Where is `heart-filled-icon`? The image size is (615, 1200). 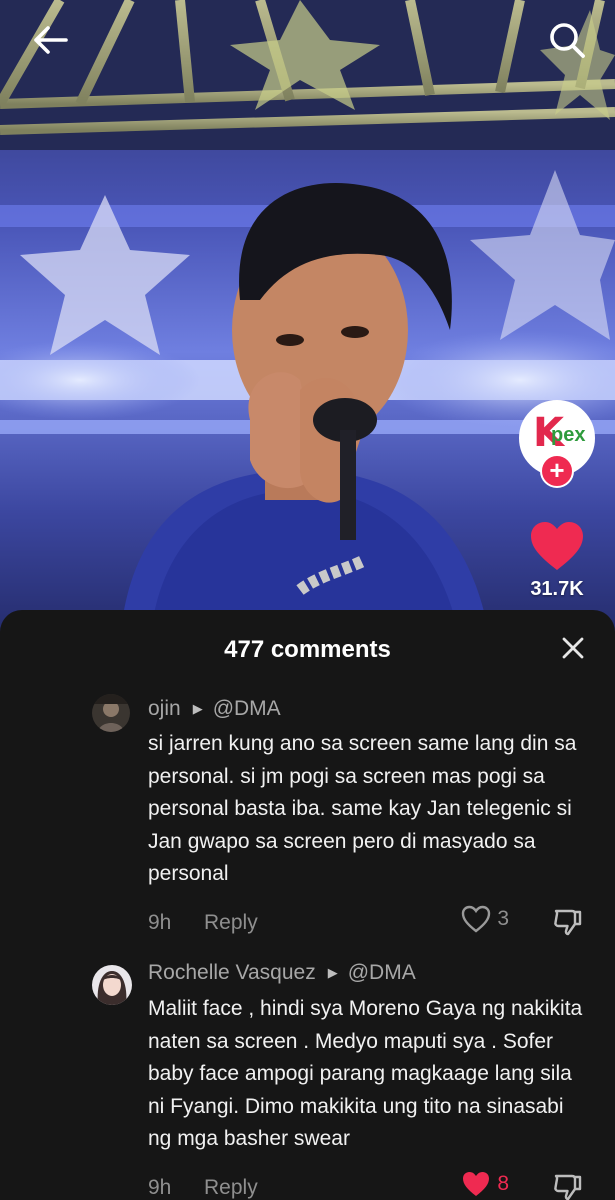 heart-filled-icon is located at coordinates (476, 1183).